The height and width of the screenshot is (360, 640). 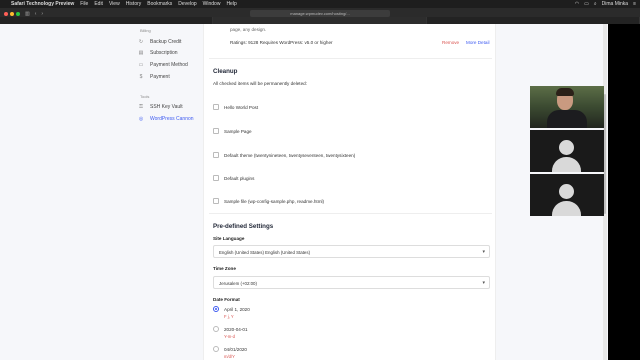 I want to click on sidebar-item-label: SSH Key Vault, so click(x=166, y=107).